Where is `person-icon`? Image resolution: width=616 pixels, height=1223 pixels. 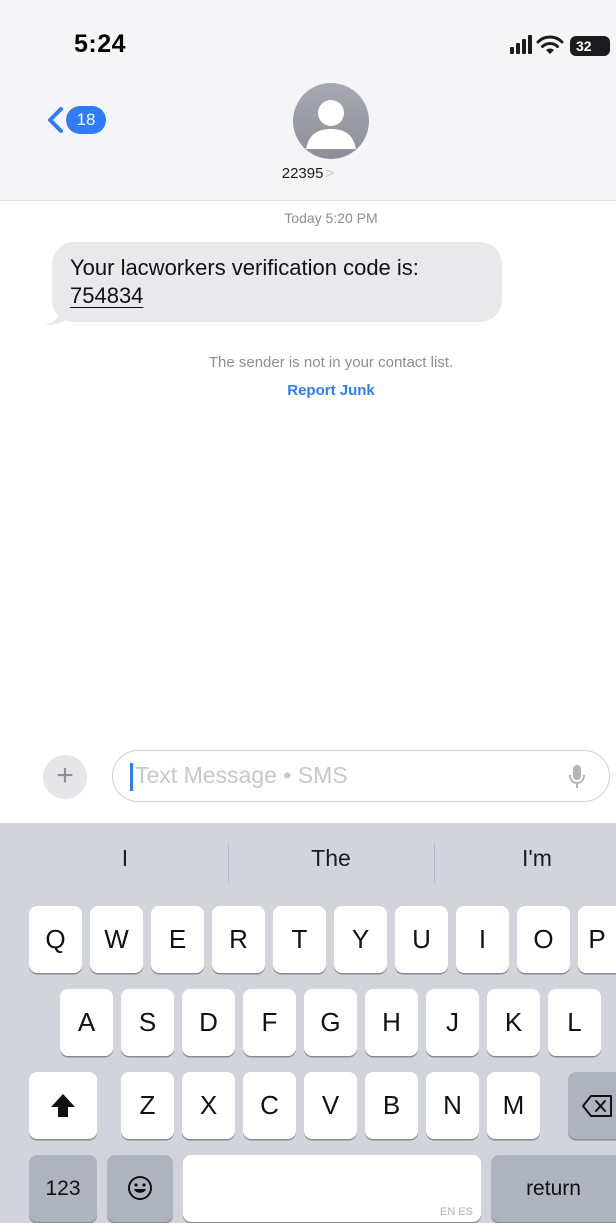 person-icon is located at coordinates (331, 124).